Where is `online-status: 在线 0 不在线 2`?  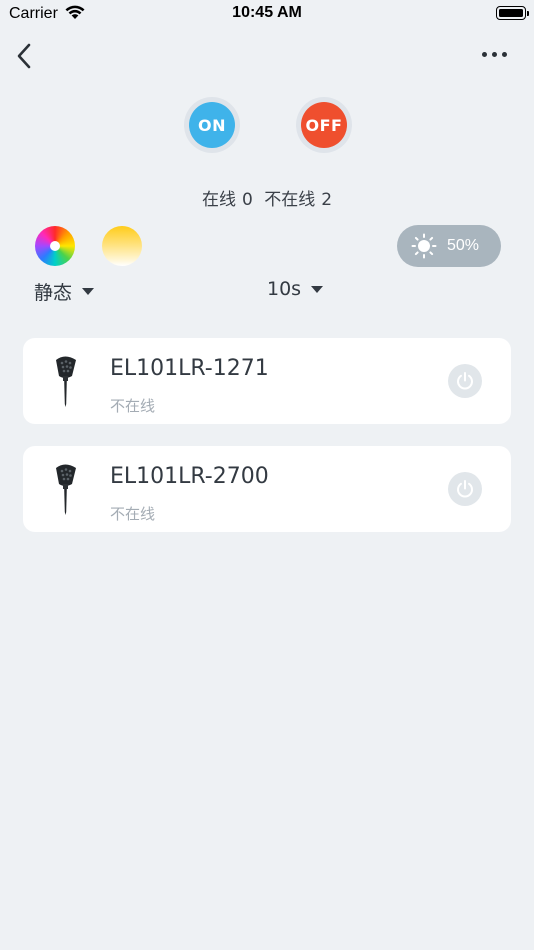
online-status: 在线 0 不在线 2 is located at coordinates (267, 197).